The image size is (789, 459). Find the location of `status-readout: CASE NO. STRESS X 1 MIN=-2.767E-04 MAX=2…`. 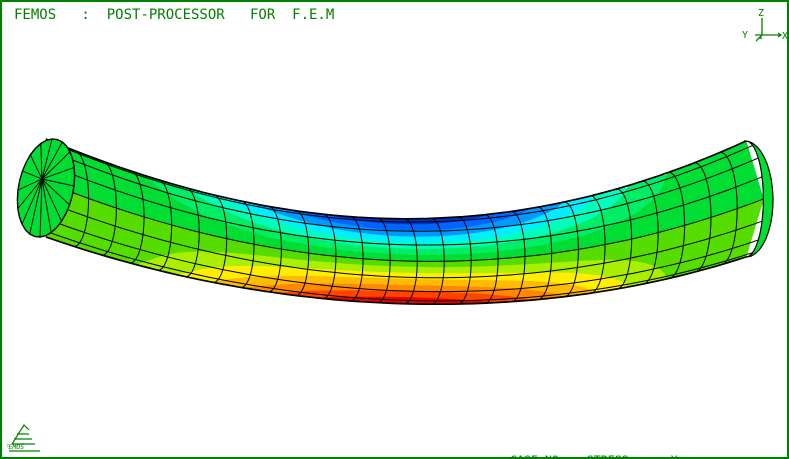

status-readout: CASE NO. STRESS X 1 MIN=-2.767E-04 MAX=2… is located at coordinates (648, 440).